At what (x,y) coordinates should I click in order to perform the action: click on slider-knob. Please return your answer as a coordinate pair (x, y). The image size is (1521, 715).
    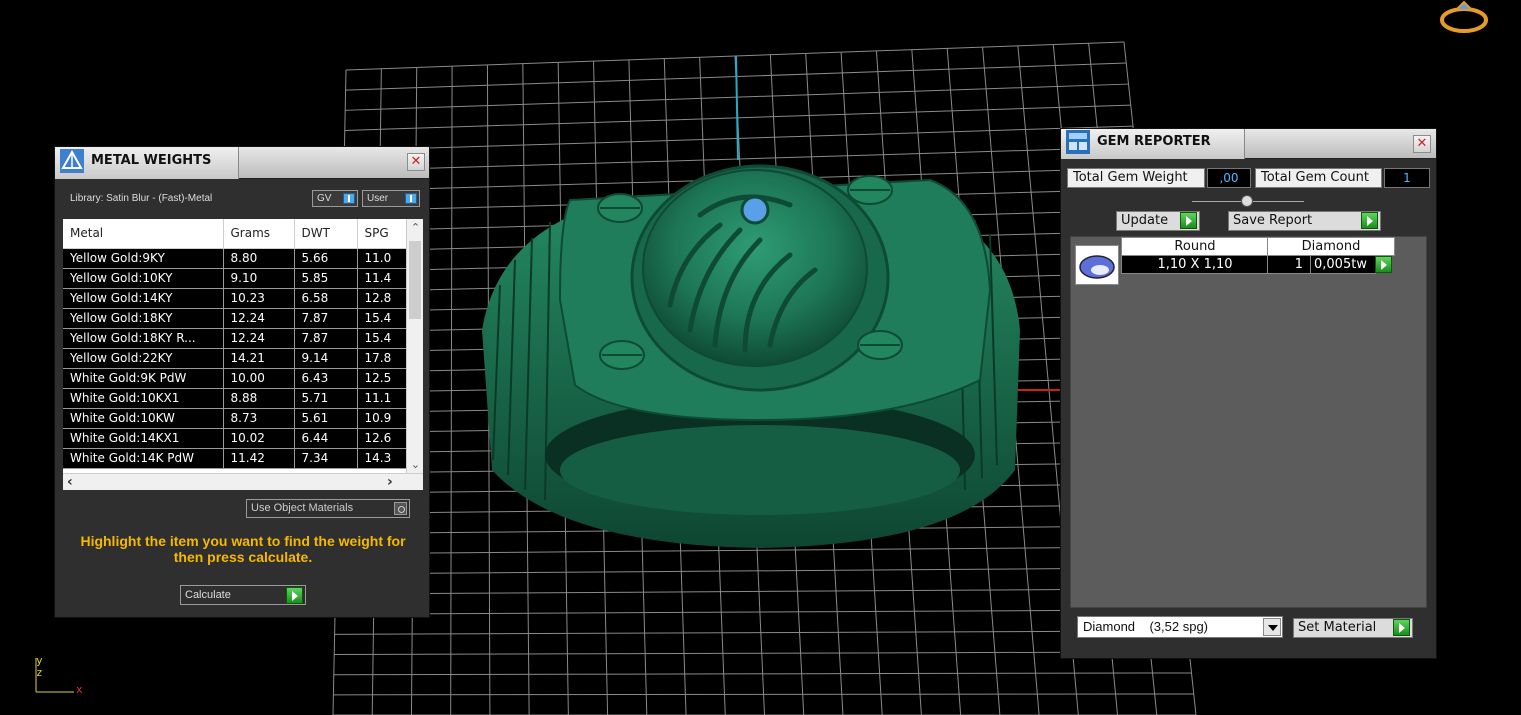
    Looking at the image, I should click on (1247, 201).